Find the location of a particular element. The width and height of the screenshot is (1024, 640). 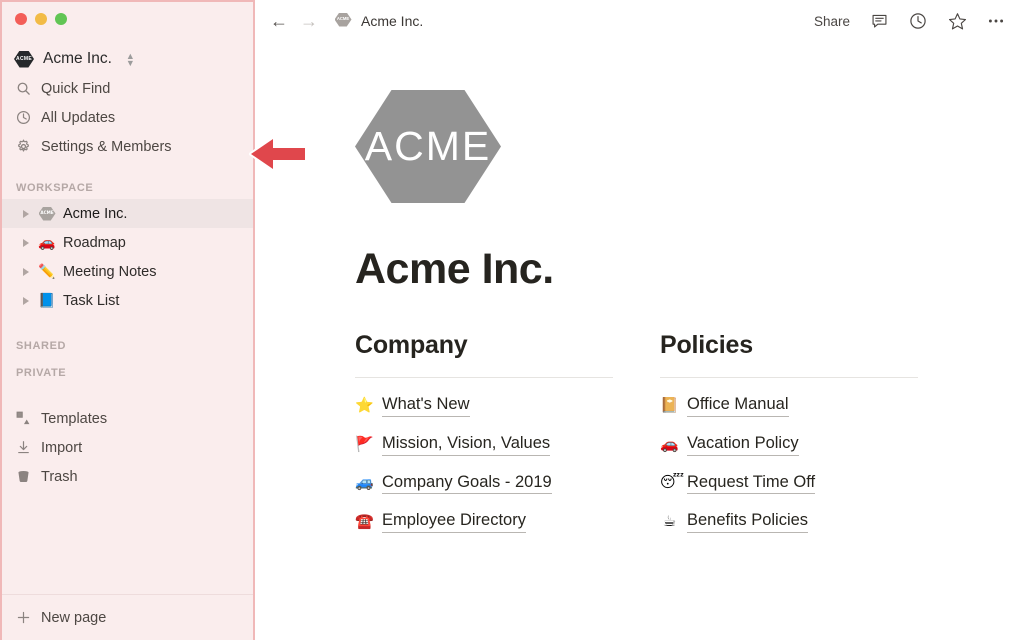

acme-hex-icon-text: ACME is located at coordinates (47, 213).